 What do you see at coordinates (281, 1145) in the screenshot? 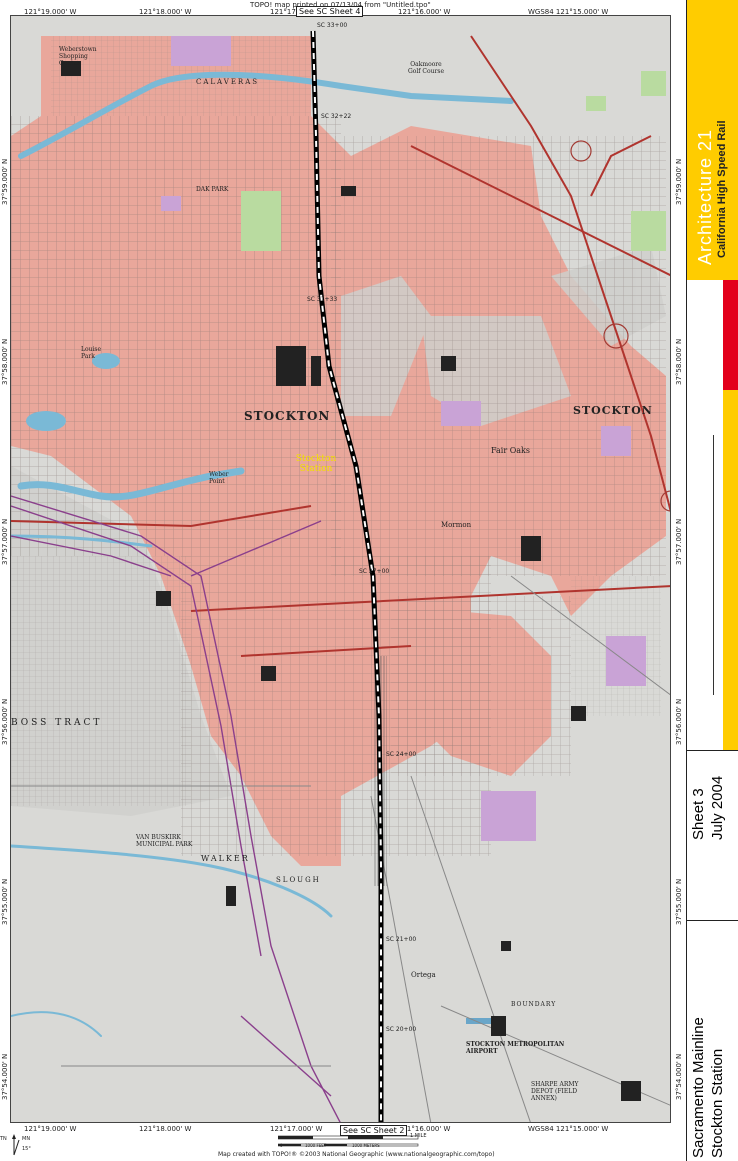
I see `scale-zero: 0` at bounding box center [281, 1145].